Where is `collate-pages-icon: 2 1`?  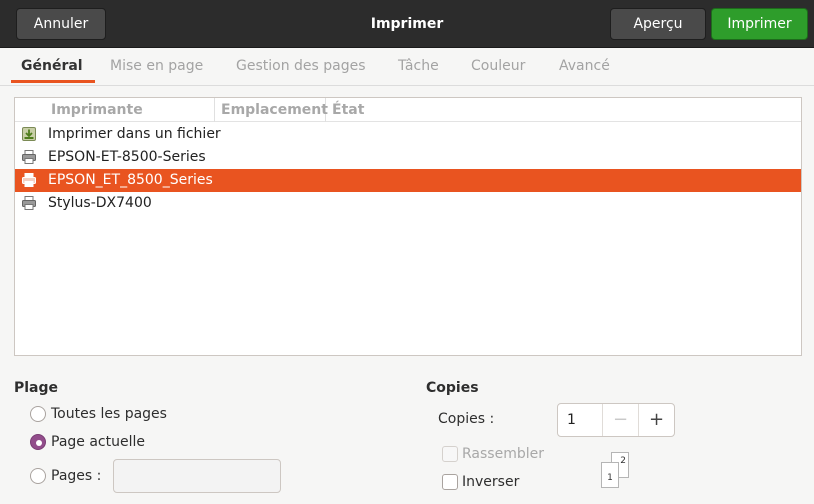
collate-pages-icon: 2 1 is located at coordinates (617, 470).